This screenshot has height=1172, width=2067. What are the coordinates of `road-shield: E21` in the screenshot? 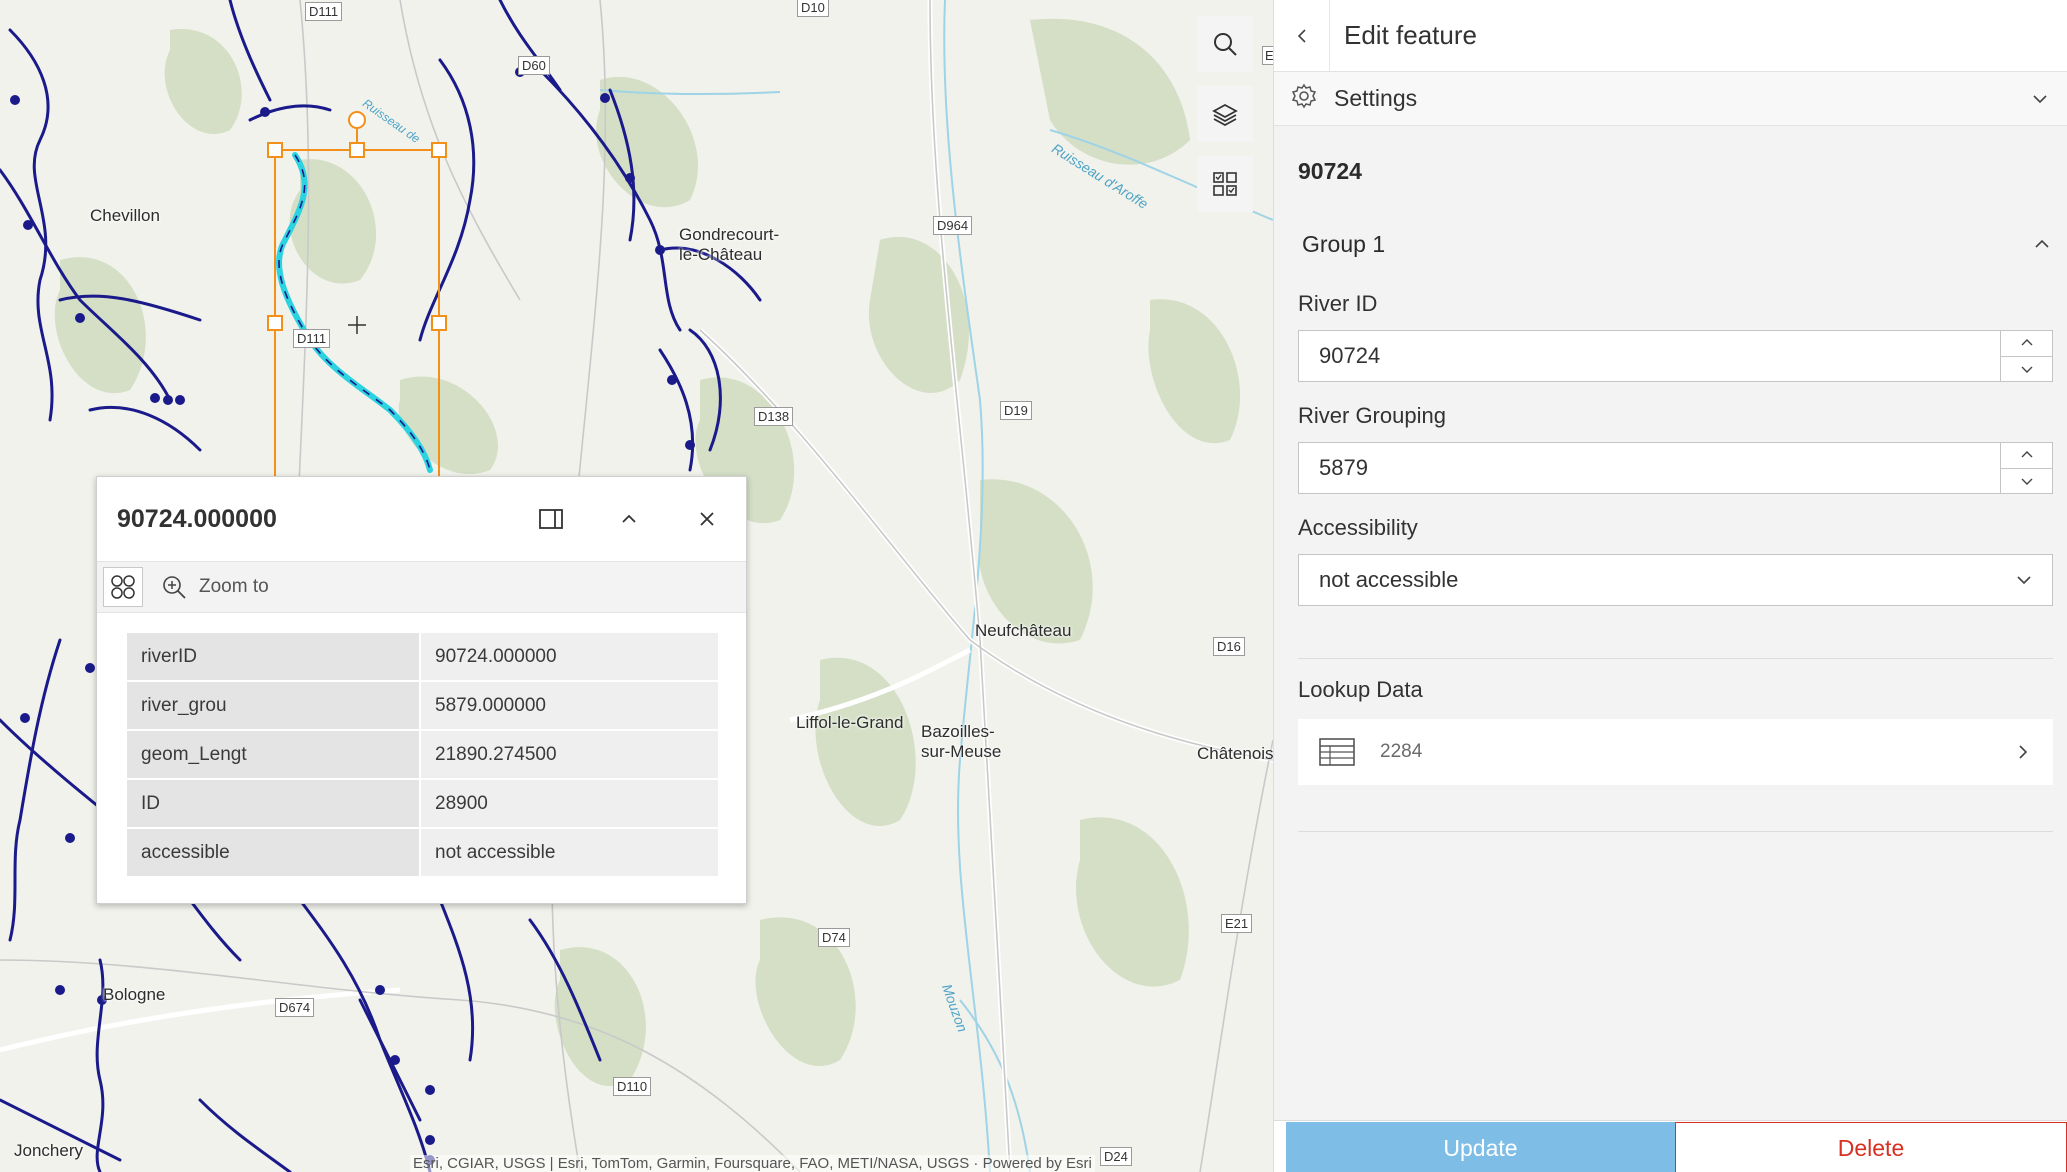 It's located at (1237, 923).